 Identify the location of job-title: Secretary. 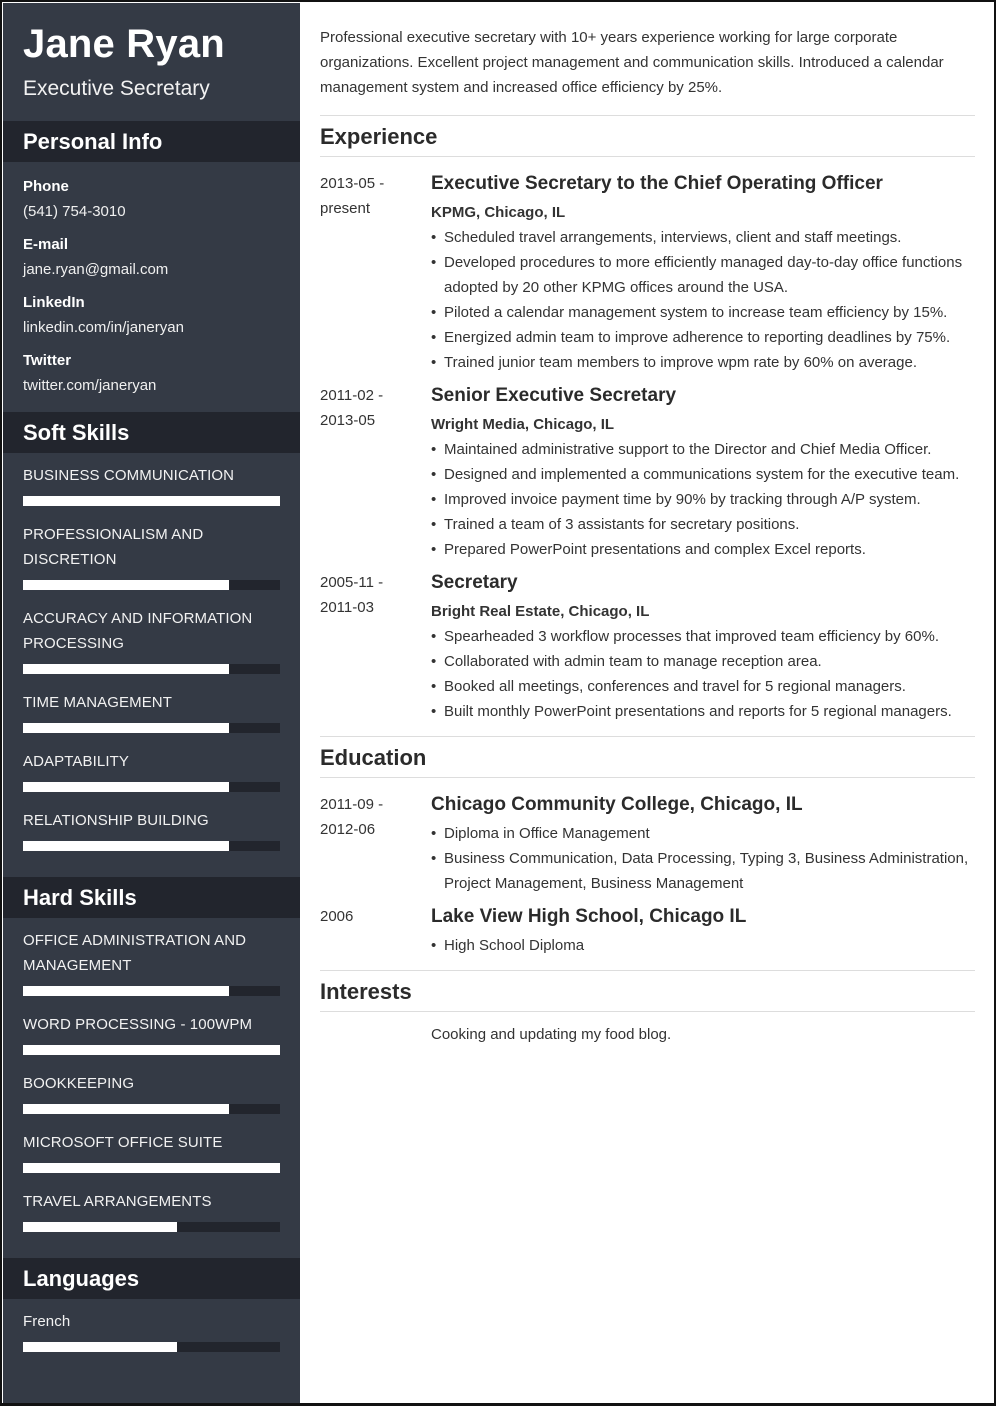
(474, 582).